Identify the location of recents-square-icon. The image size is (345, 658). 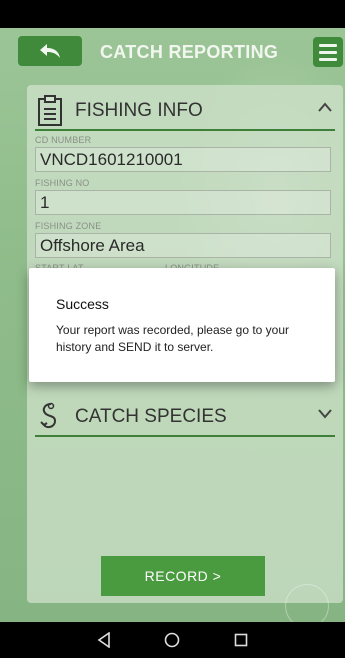
(241, 640).